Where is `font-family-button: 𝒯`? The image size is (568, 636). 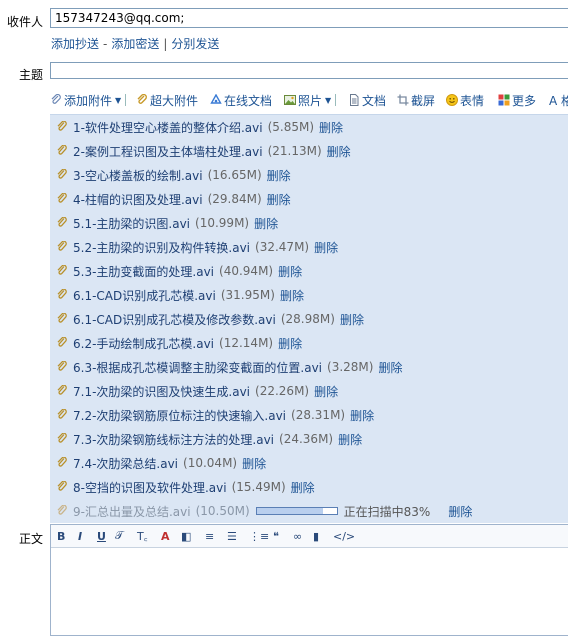
font-family-button: 𝒯 is located at coordinates (119, 536).